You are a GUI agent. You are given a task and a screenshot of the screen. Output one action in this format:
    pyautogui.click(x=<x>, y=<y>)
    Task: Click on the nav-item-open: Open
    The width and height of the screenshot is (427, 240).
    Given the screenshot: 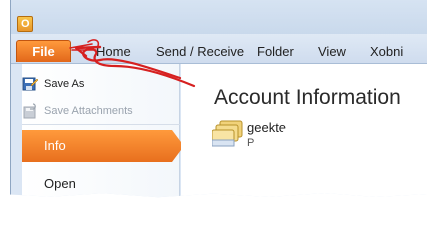 What is the action you would take?
    pyautogui.click(x=60, y=183)
    